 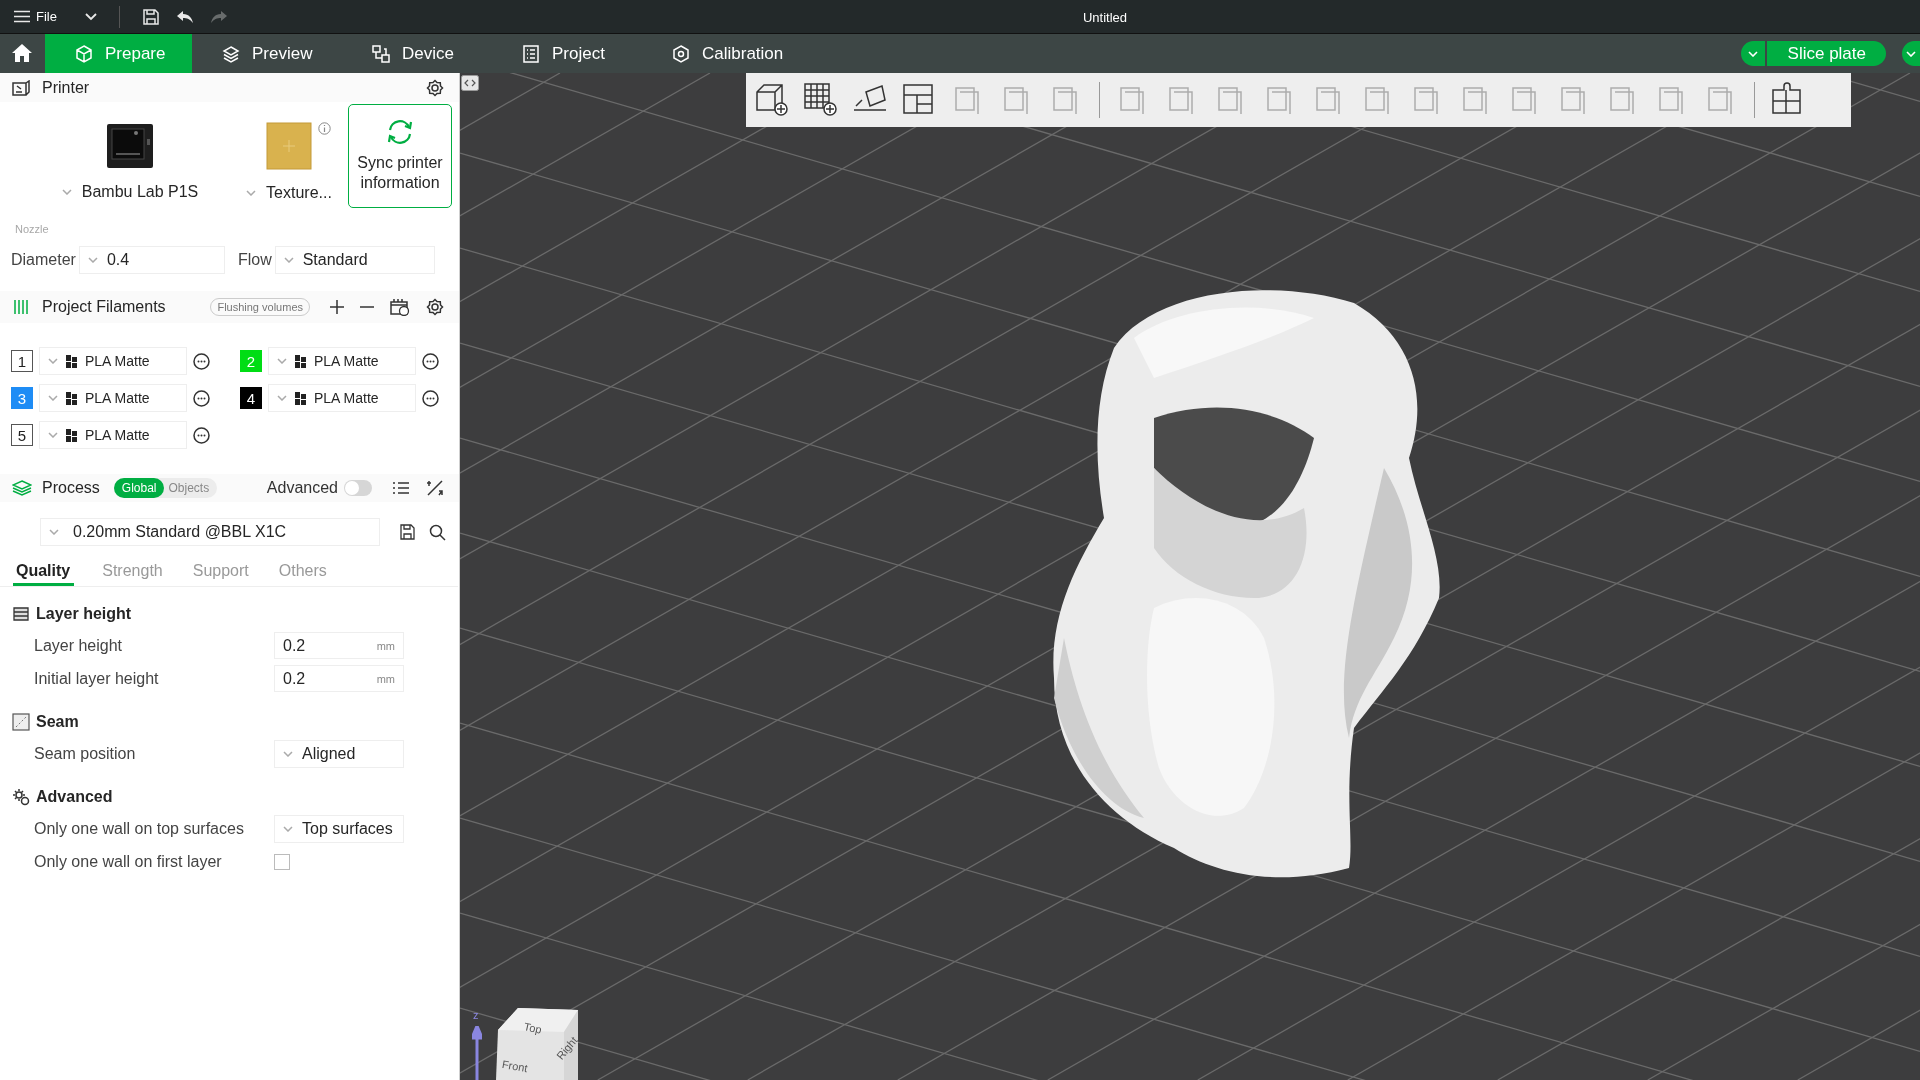 What do you see at coordinates (22, 361) in the screenshot?
I see `filament-number: 1` at bounding box center [22, 361].